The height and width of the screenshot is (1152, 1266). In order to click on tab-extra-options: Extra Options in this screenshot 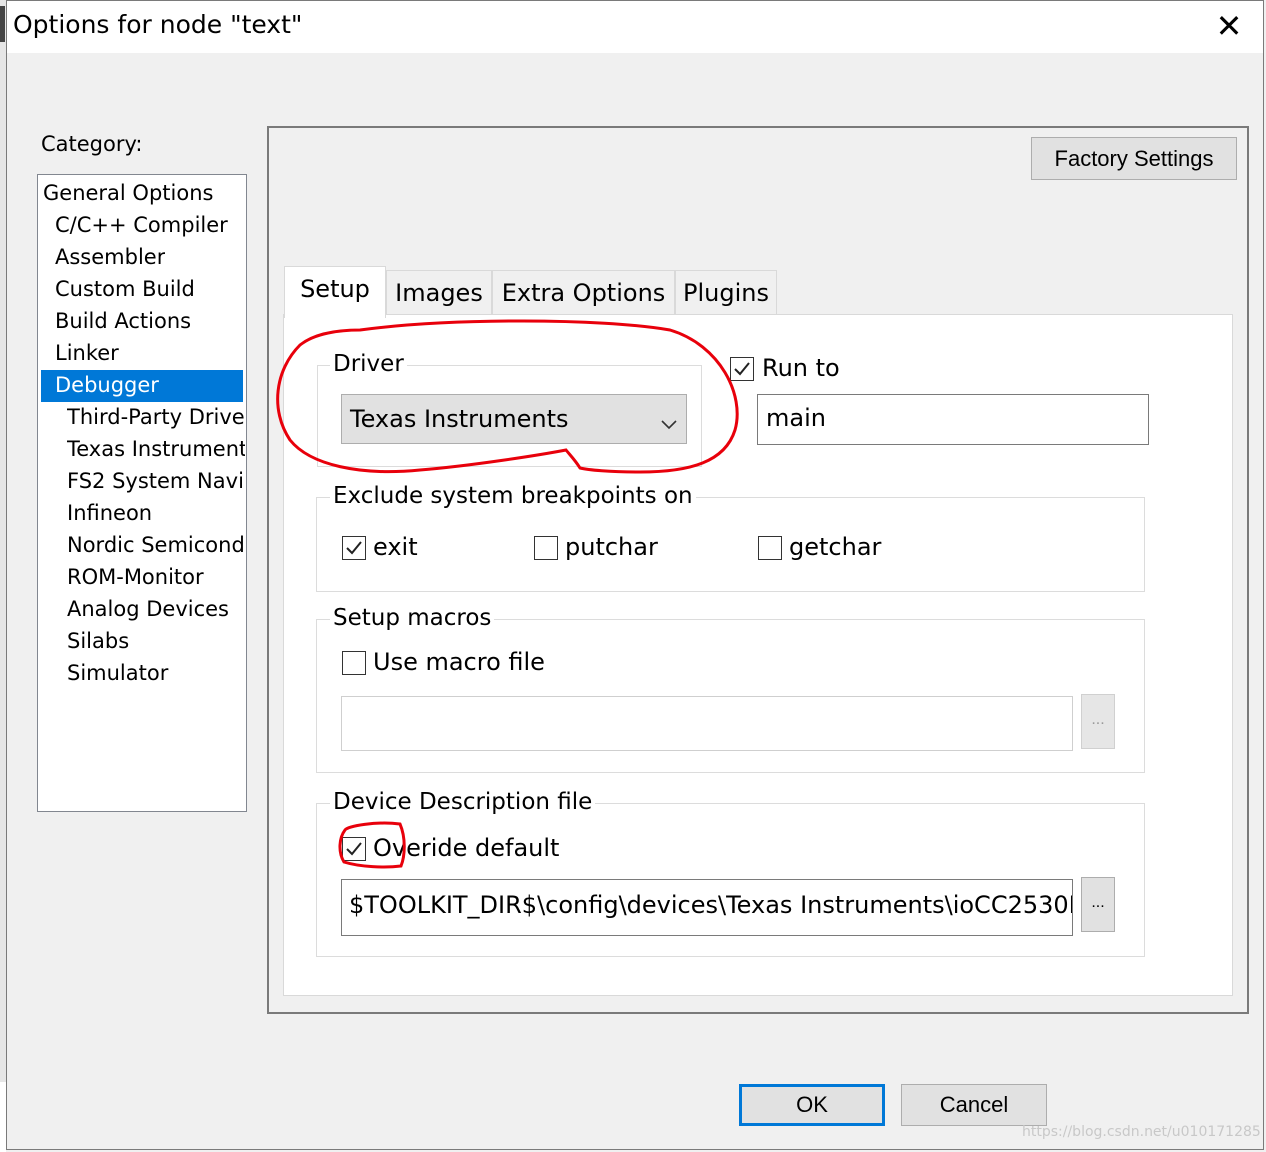, I will do `click(583, 293)`.